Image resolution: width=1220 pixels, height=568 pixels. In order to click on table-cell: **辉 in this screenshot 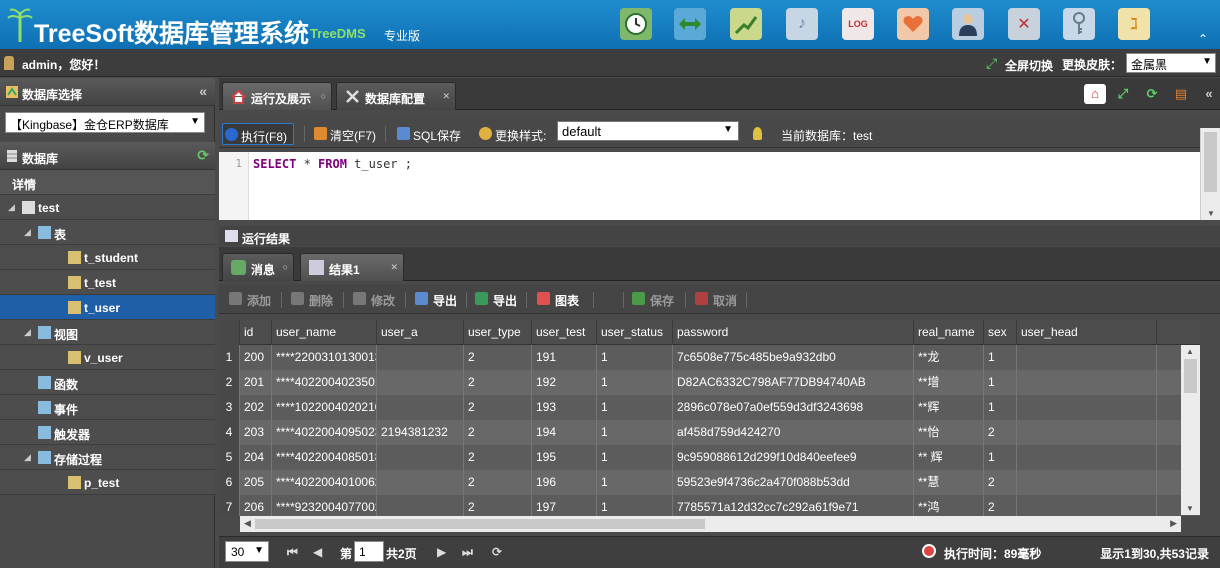, I will do `click(949, 407)`.